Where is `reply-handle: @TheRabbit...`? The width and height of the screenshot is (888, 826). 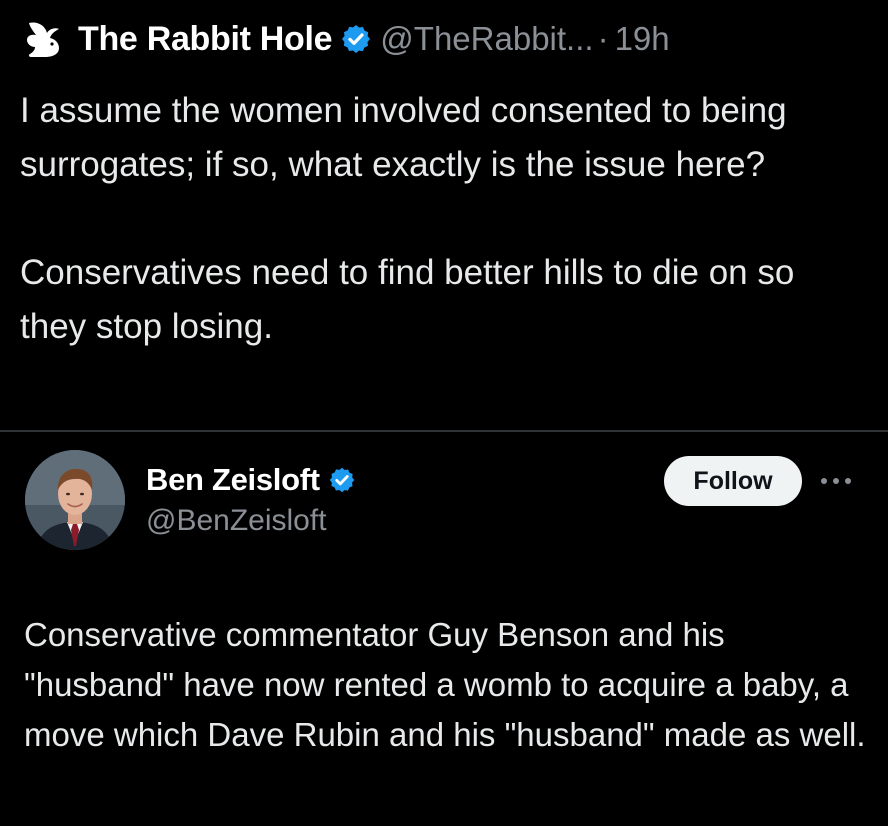 reply-handle: @TheRabbit... is located at coordinates (486, 39).